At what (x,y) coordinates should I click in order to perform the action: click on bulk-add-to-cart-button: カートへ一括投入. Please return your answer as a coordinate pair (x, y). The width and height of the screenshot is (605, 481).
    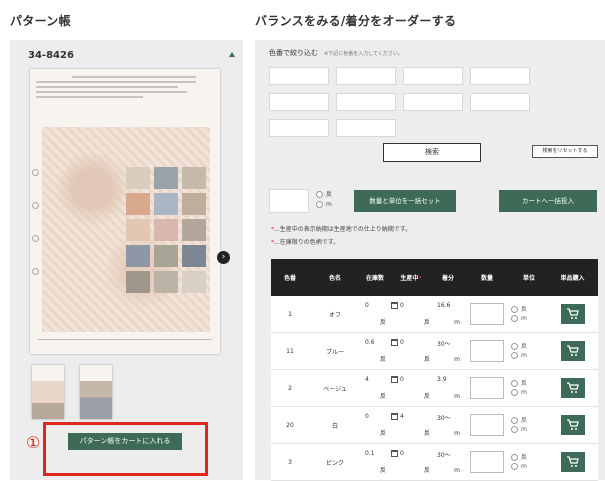
    Looking at the image, I should click on (548, 201).